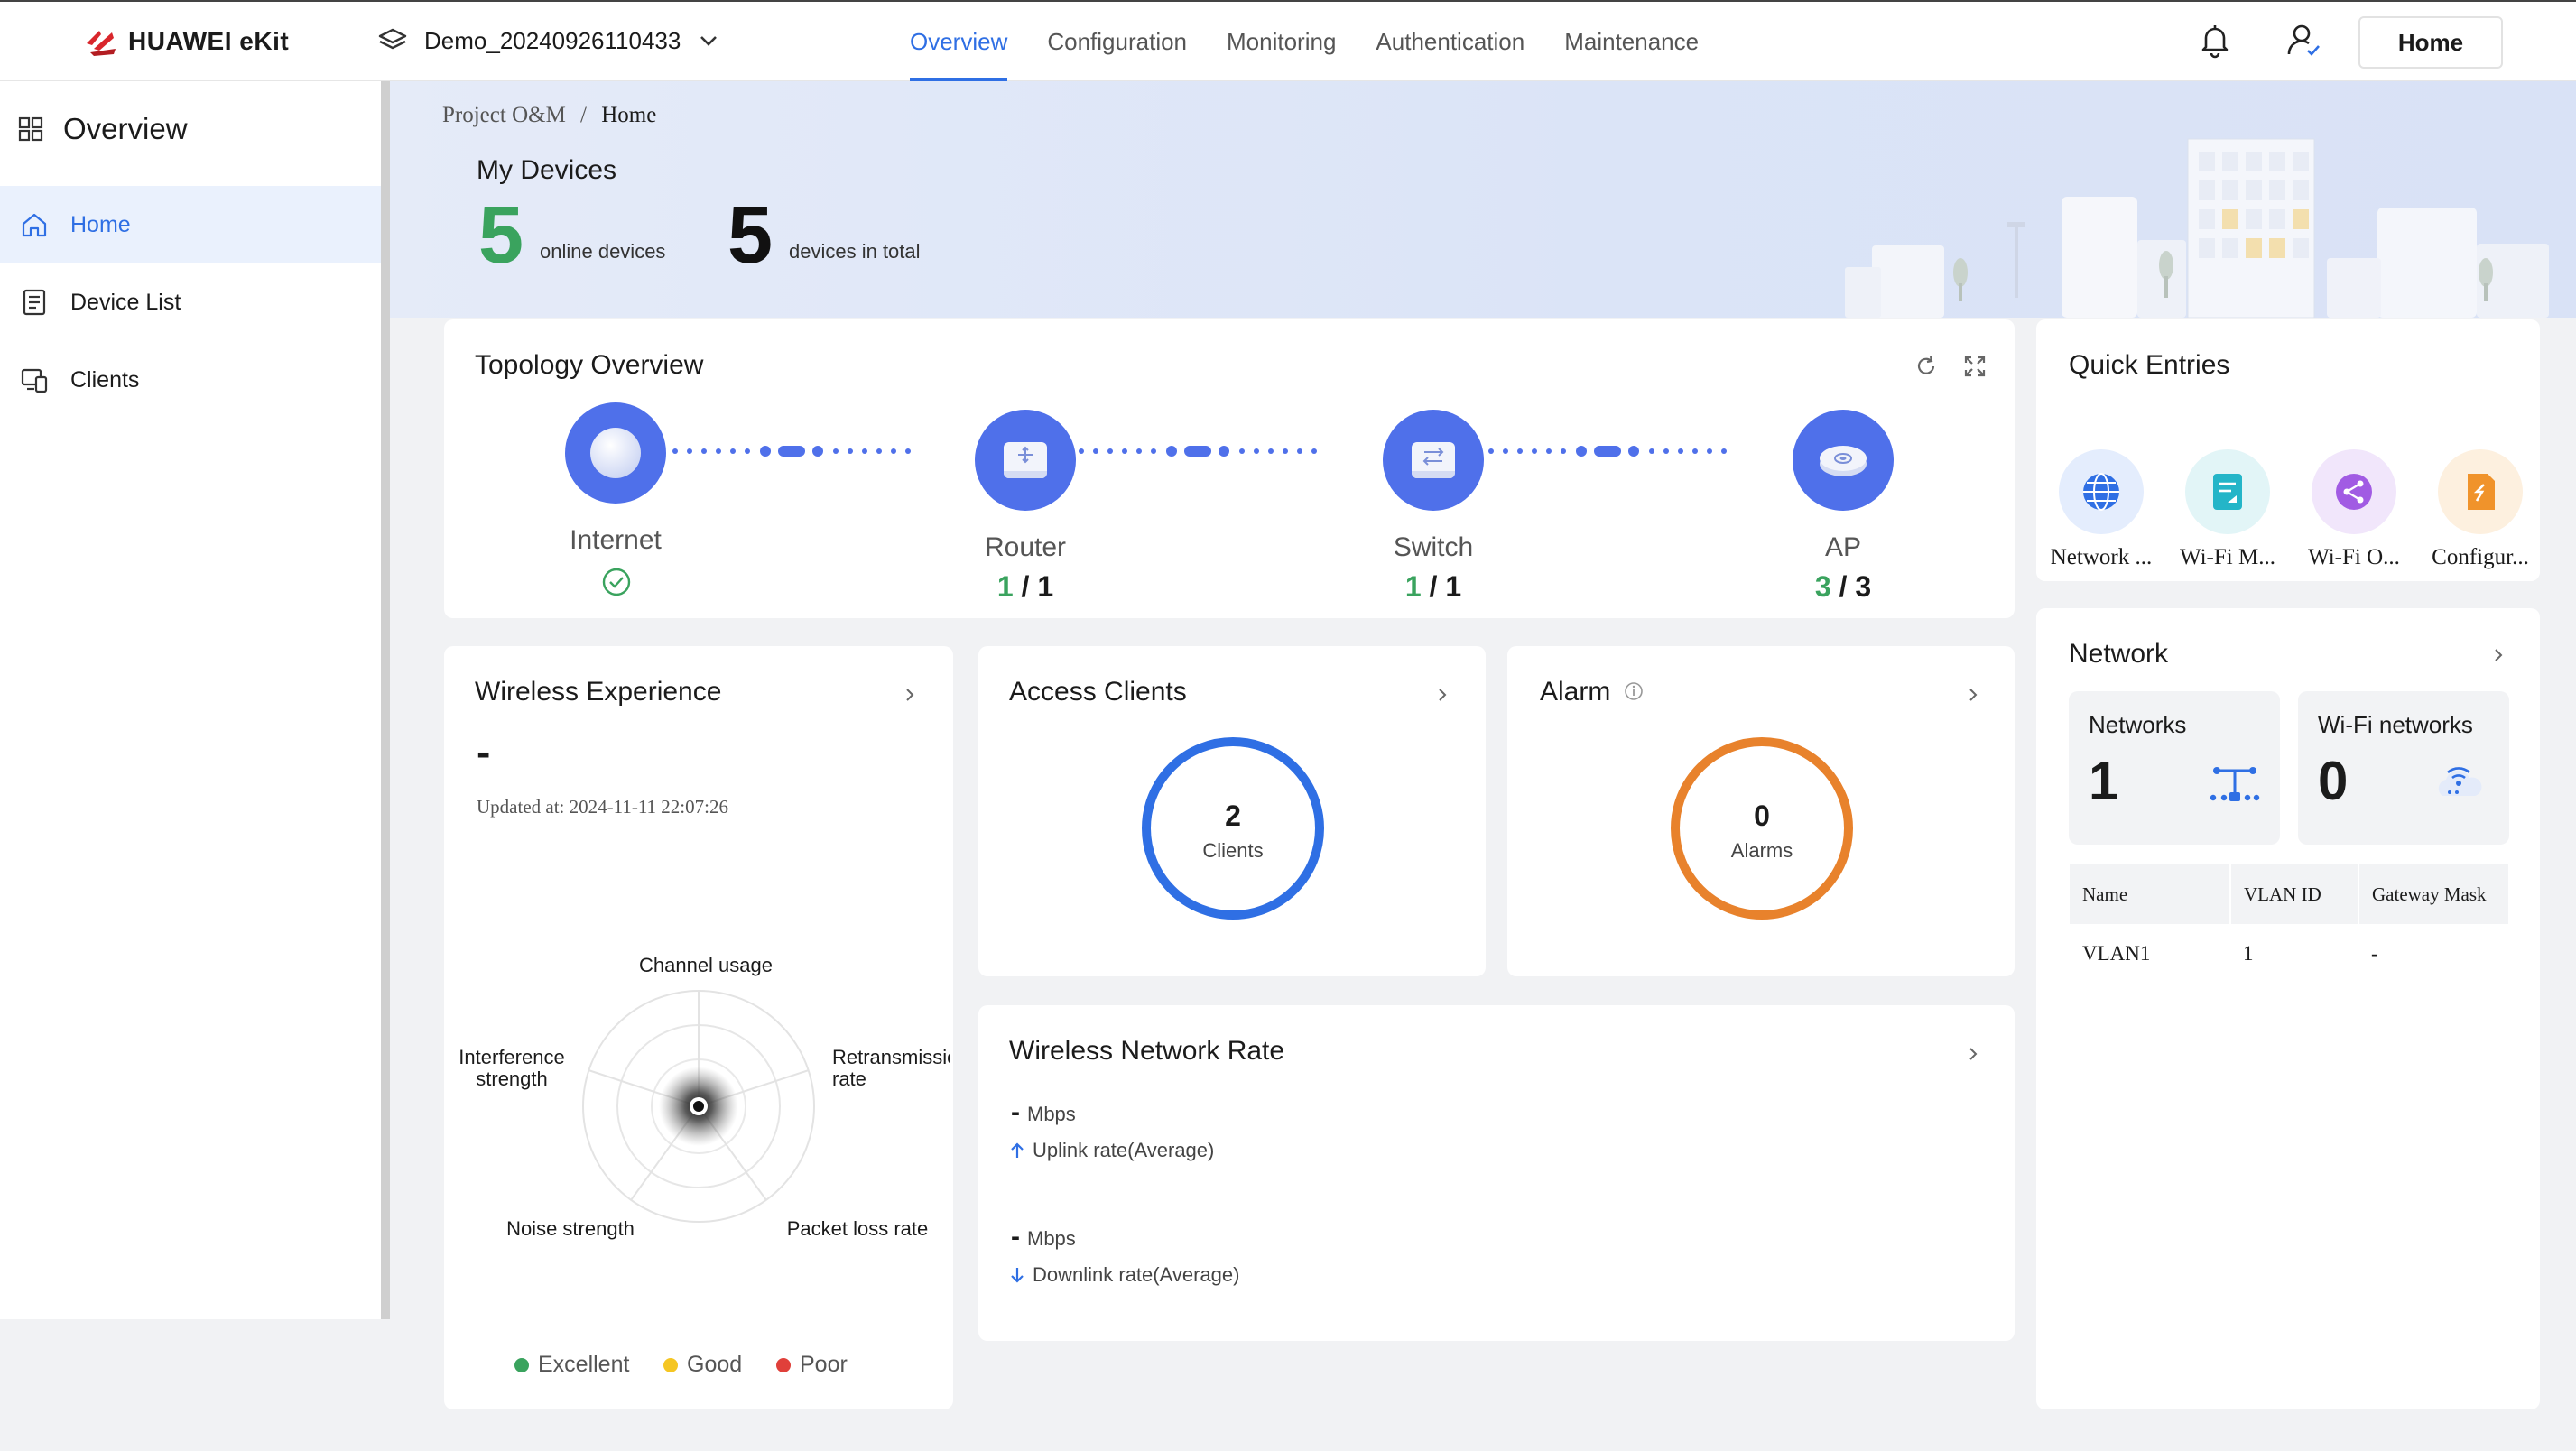  Describe the element at coordinates (2174, 768) in the screenshot. I see `networks-summary: Networks 1` at that location.